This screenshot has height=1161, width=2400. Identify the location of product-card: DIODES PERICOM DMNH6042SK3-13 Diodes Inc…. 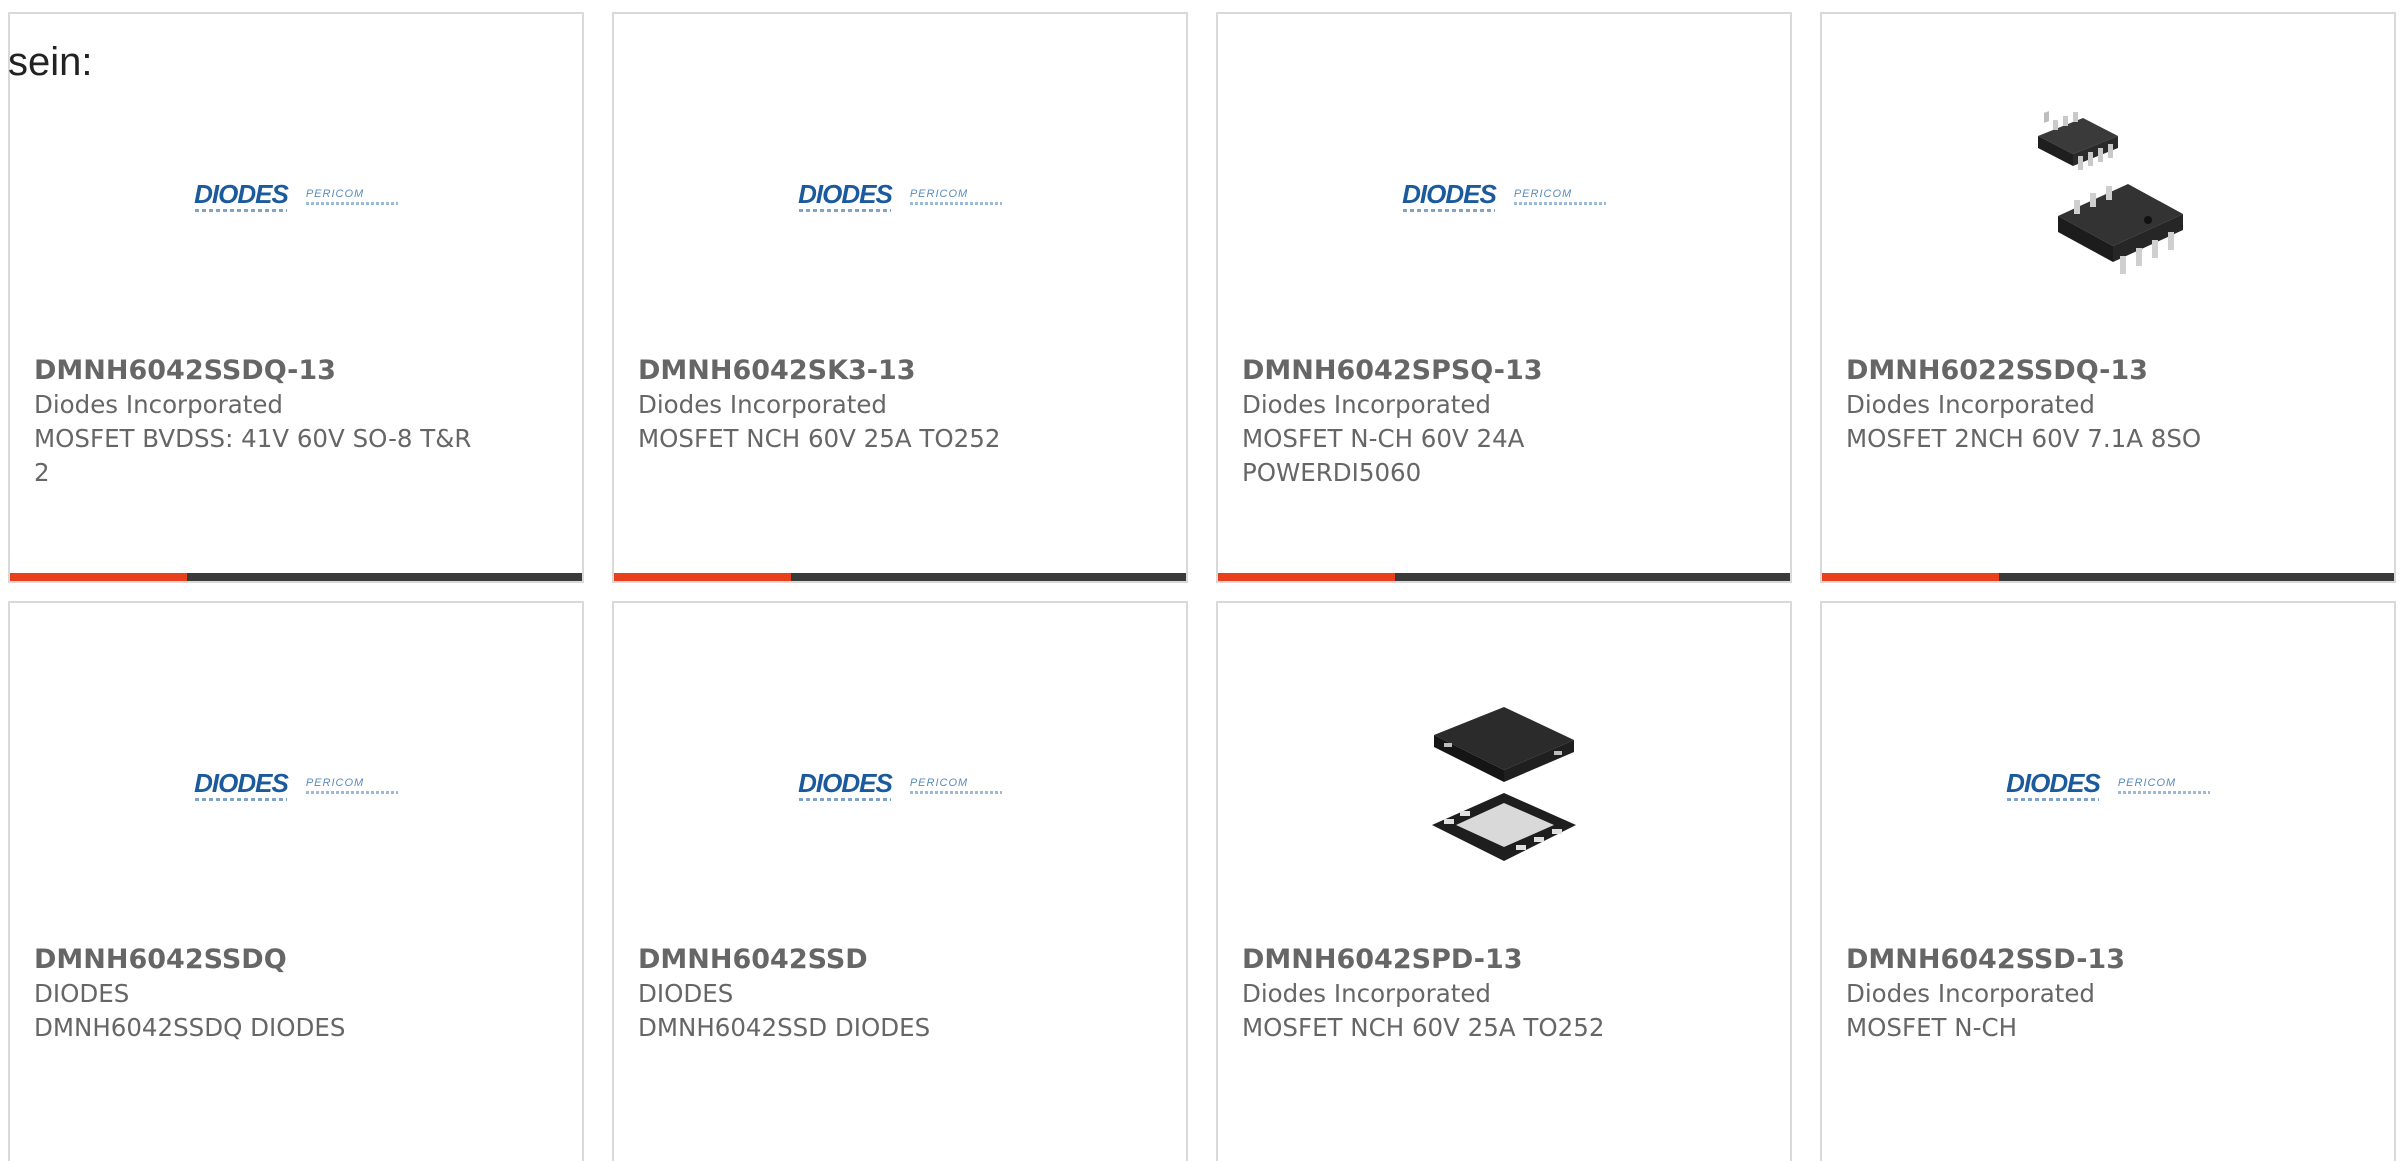
(900, 297).